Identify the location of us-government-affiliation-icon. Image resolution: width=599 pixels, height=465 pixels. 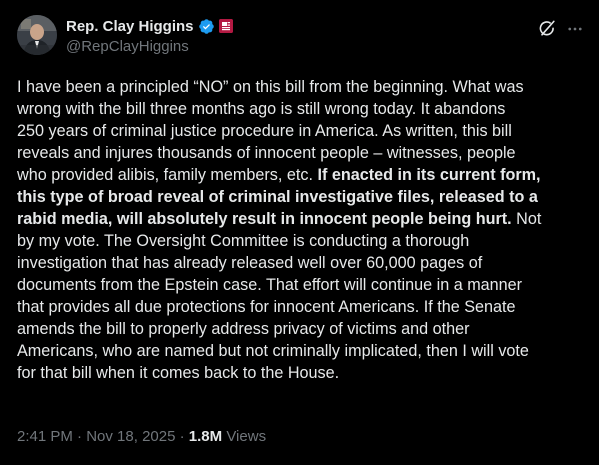
(225, 26).